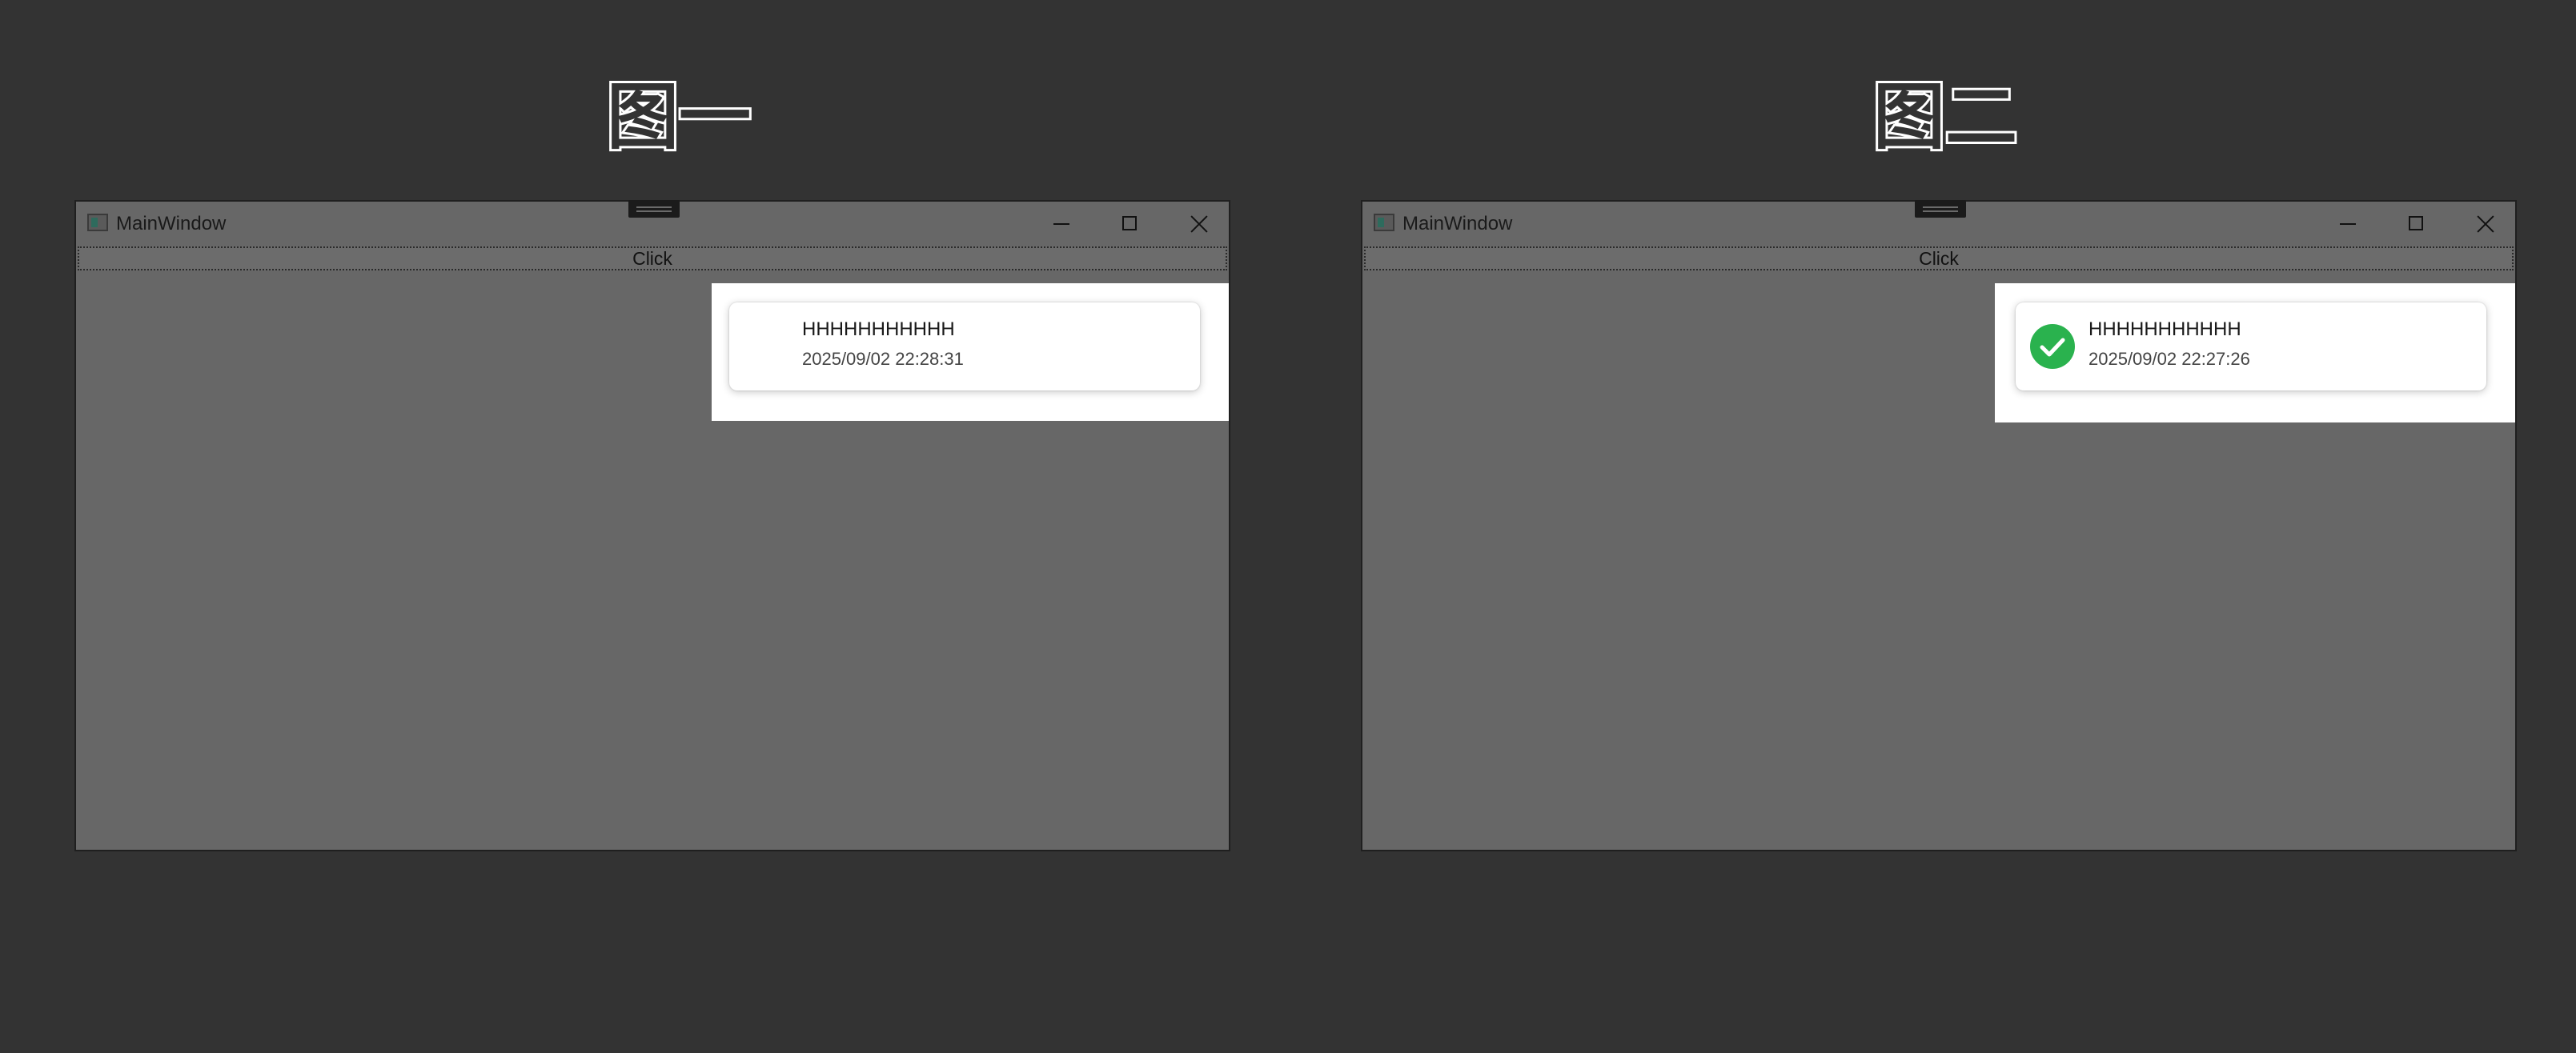  Describe the element at coordinates (2052, 346) in the screenshot. I see `check-circle-icon` at that location.